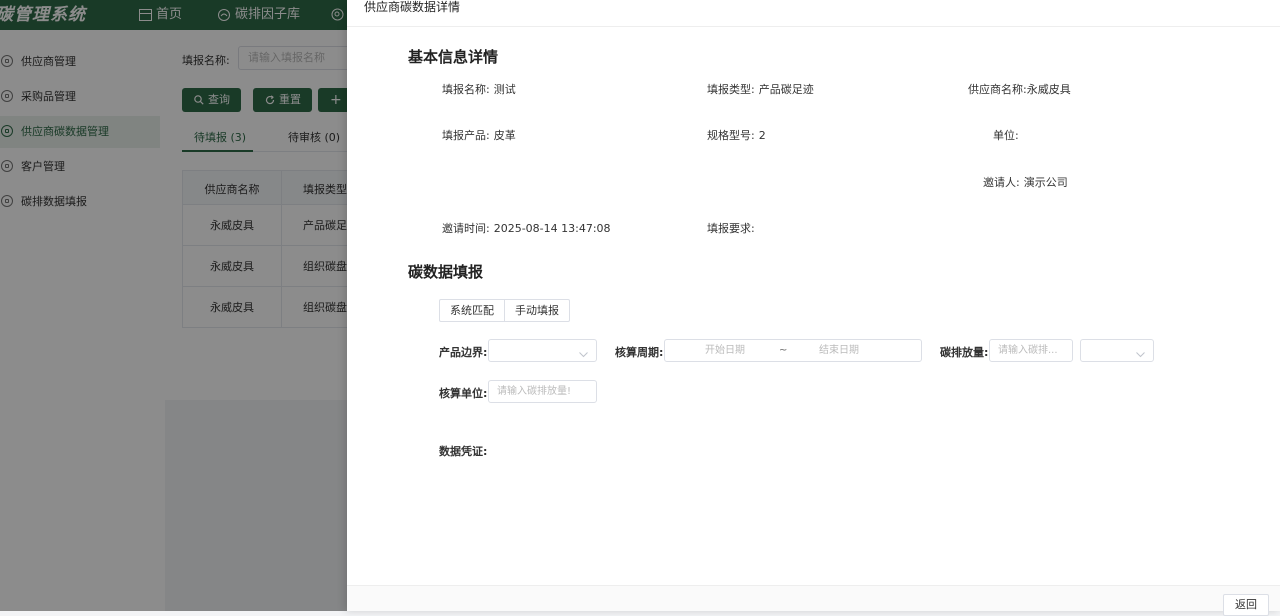 This screenshot has width=1280, height=616. What do you see at coordinates (997, 89) in the screenshot?
I see `field-label: 供应商名称:` at bounding box center [997, 89].